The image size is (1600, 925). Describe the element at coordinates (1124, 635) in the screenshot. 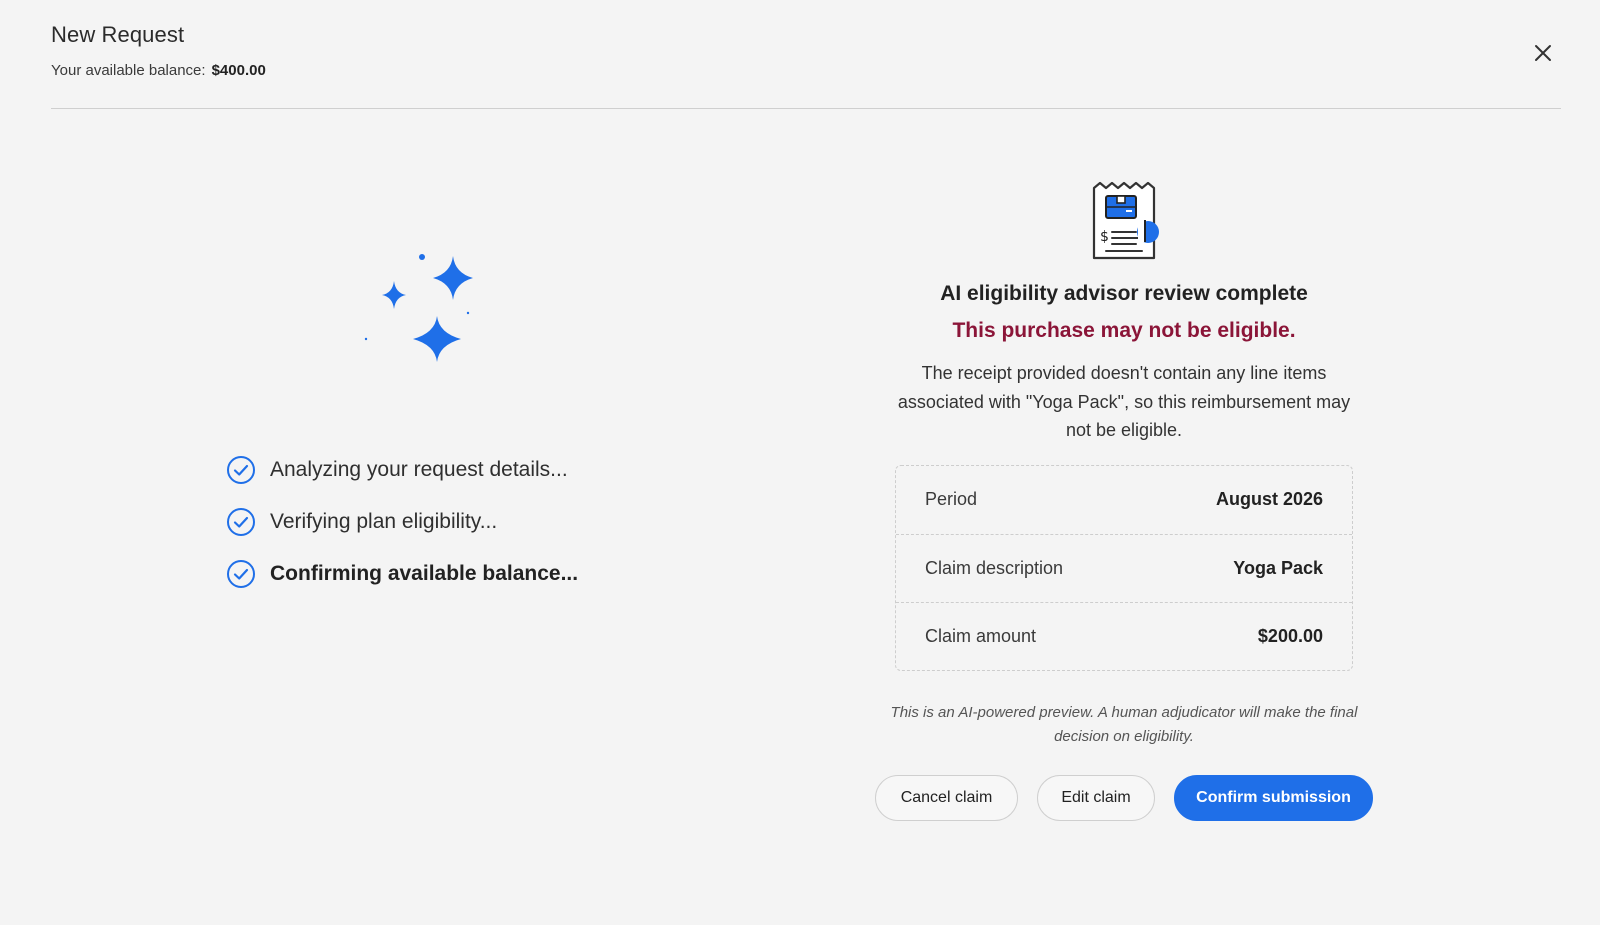

I see `detail-row-amount: Claim amount $200.00` at that location.